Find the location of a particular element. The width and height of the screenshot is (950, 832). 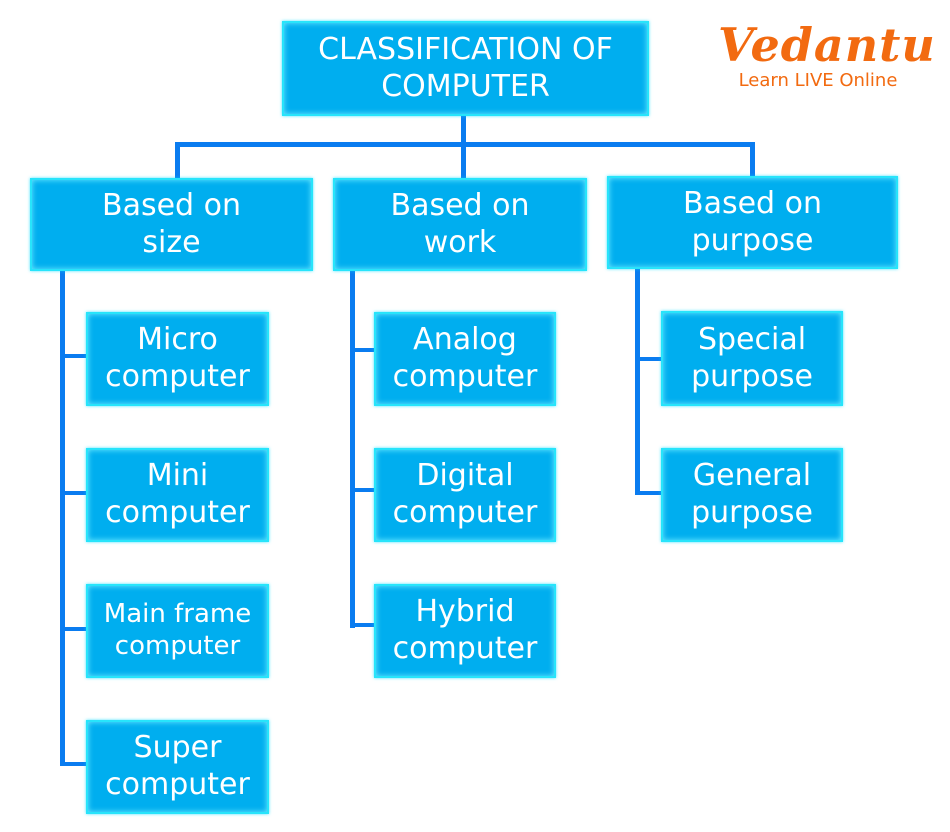

leaf-label: General purpose is located at coordinates (752, 494).